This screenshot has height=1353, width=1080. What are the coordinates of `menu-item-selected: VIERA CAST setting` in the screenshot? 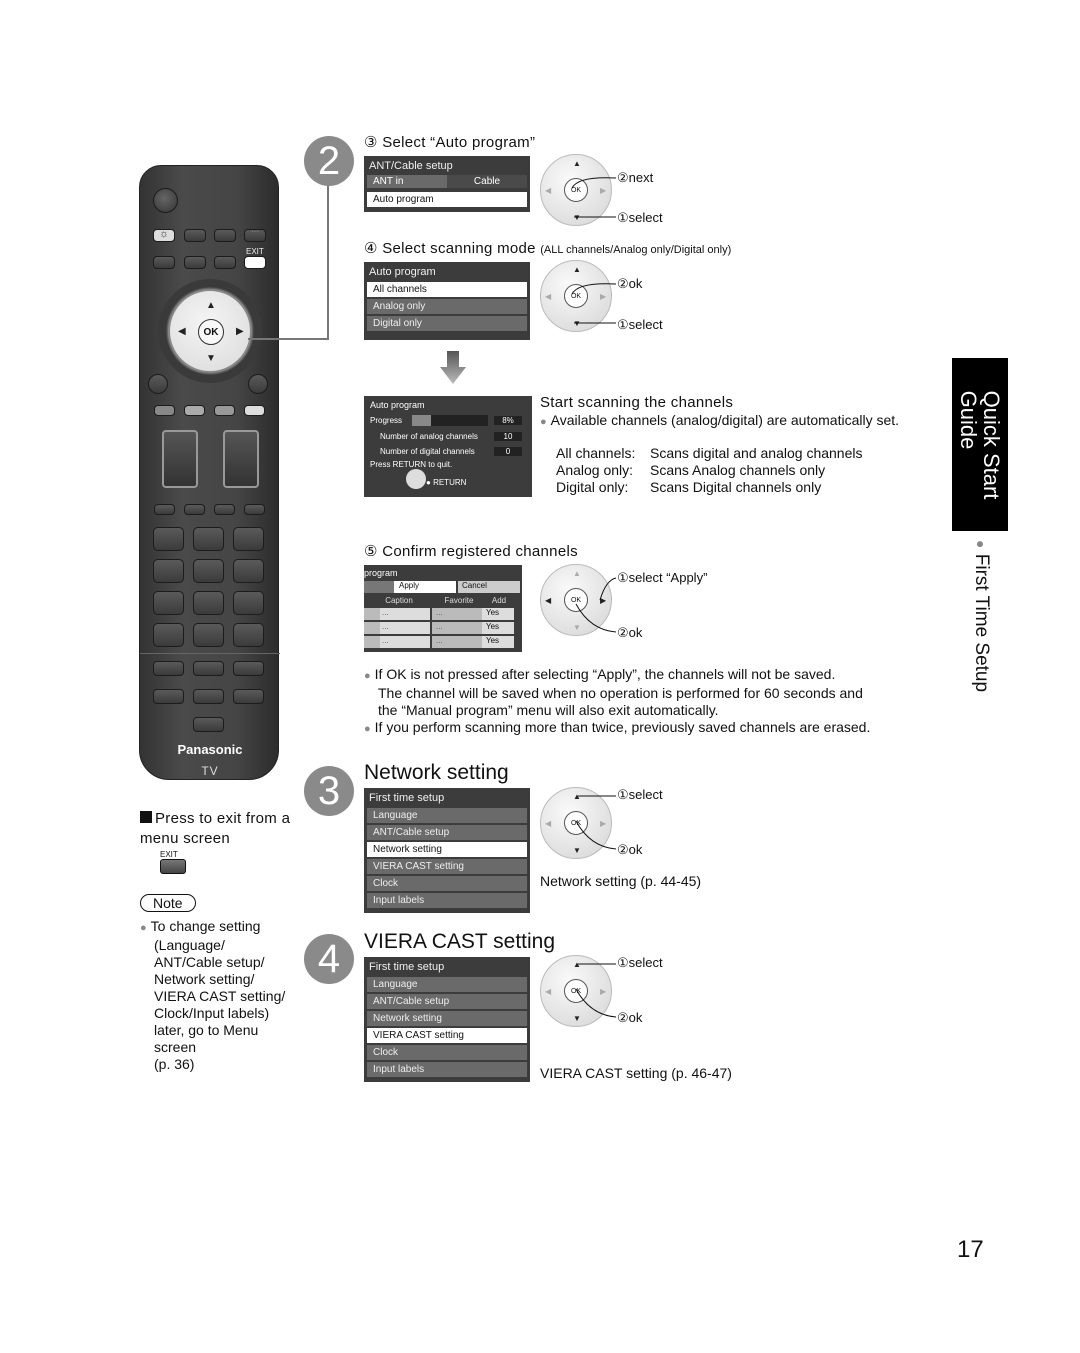 It's located at (447, 1035).